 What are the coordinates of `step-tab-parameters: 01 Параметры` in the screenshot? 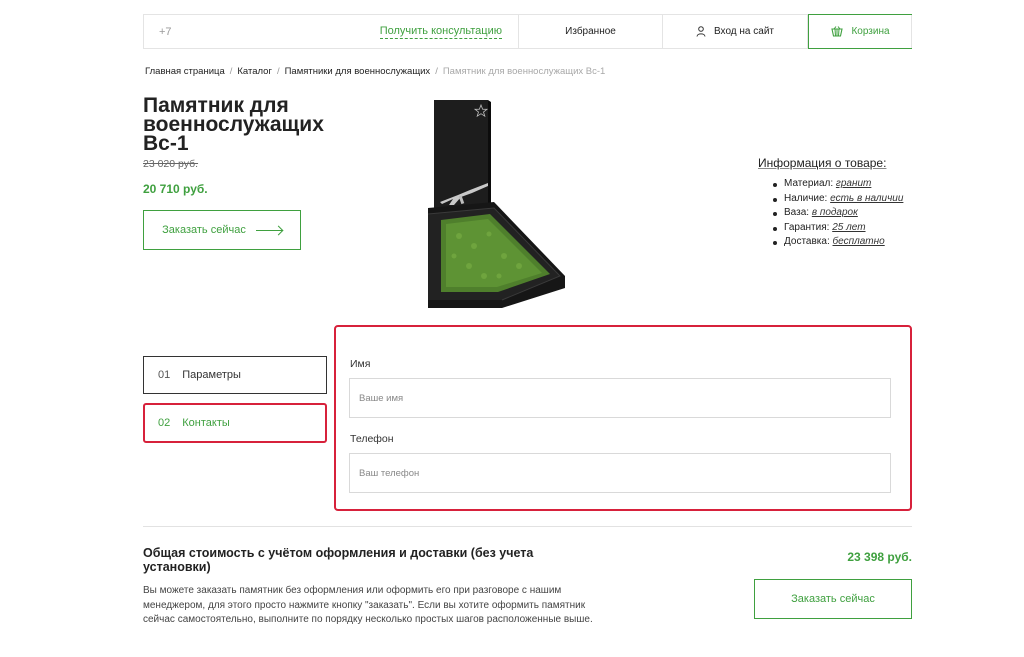 It's located at (235, 375).